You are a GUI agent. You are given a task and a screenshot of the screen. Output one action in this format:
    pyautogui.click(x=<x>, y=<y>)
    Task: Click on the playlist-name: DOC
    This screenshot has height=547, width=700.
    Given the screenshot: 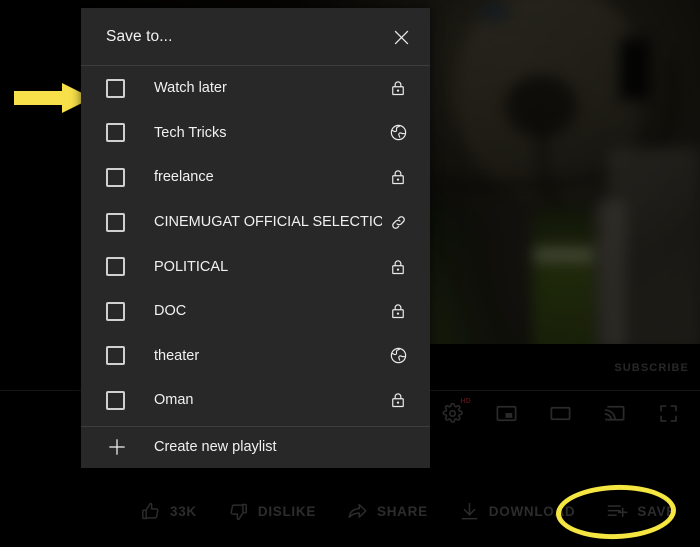 What is the action you would take?
    pyautogui.click(x=170, y=311)
    